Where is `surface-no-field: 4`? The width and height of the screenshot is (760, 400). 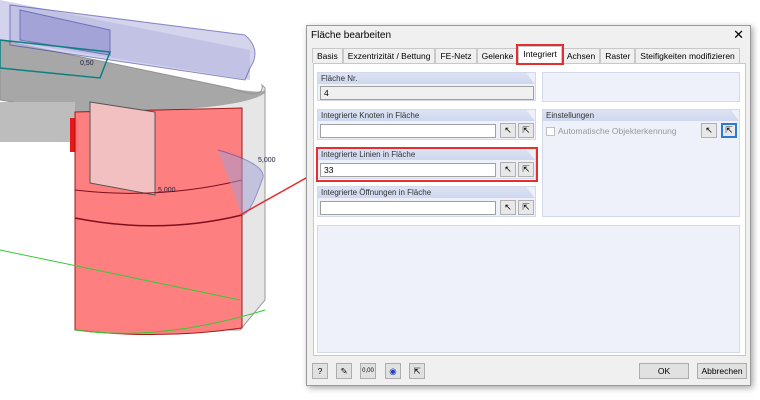
surface-no-field: 4 is located at coordinates (427, 93).